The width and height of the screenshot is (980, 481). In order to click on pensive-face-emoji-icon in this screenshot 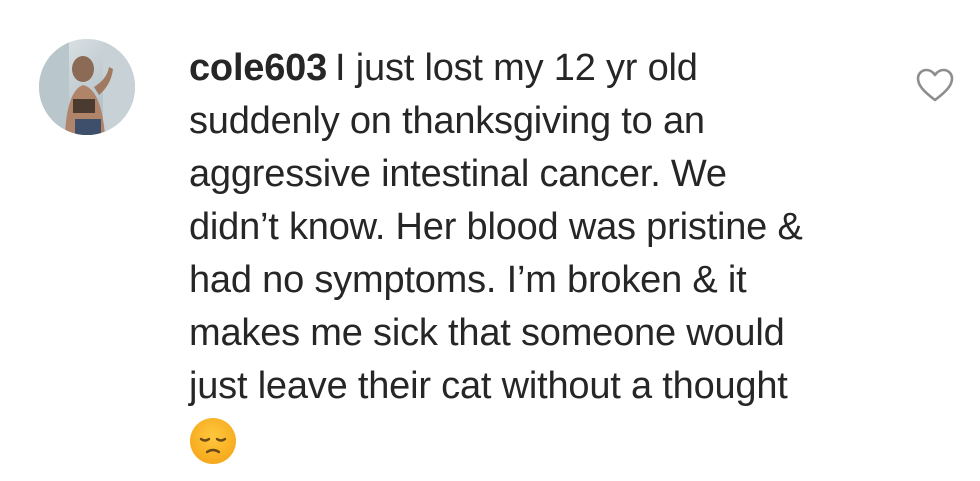, I will do `click(213, 441)`.